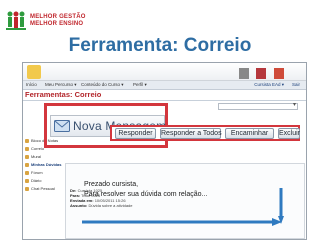 Image resolution: width=320 pixels, height=240 pixels. I want to click on scroll-right-arrow-icon, so click(182, 222).